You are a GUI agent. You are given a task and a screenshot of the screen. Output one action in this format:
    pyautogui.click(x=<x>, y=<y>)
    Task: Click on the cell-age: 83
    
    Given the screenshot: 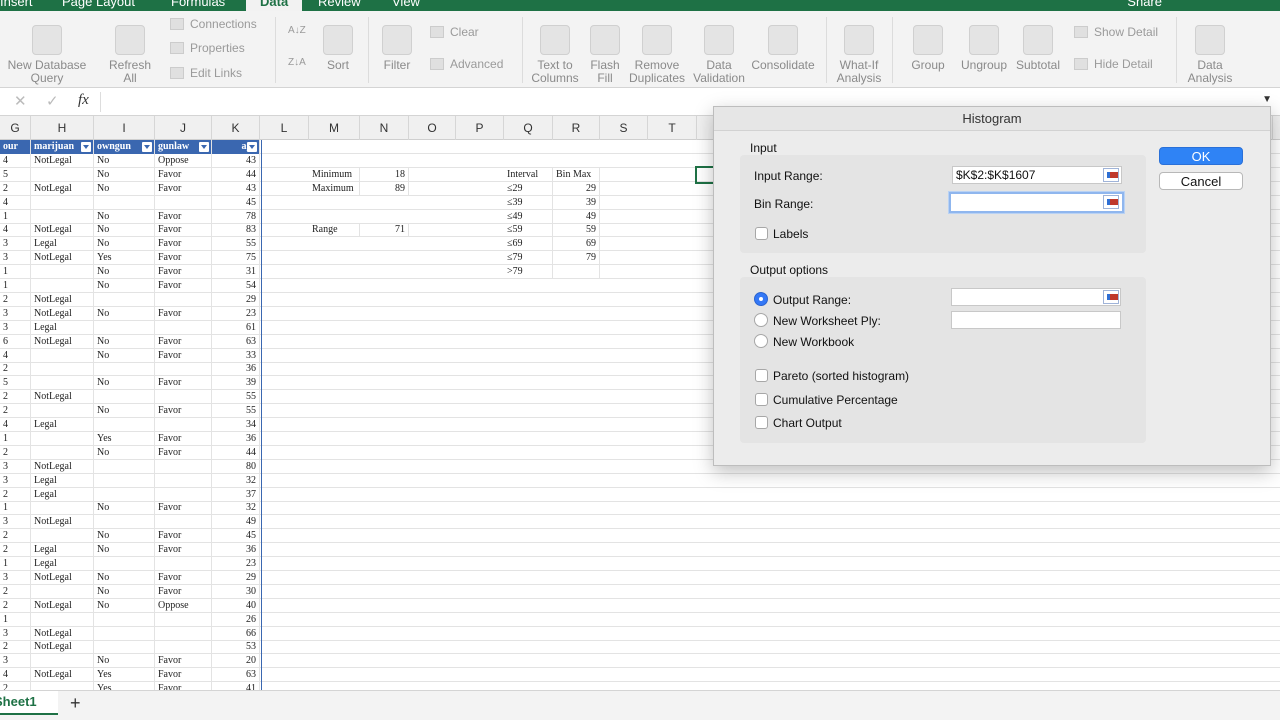 What is the action you would take?
    pyautogui.click(x=236, y=230)
    